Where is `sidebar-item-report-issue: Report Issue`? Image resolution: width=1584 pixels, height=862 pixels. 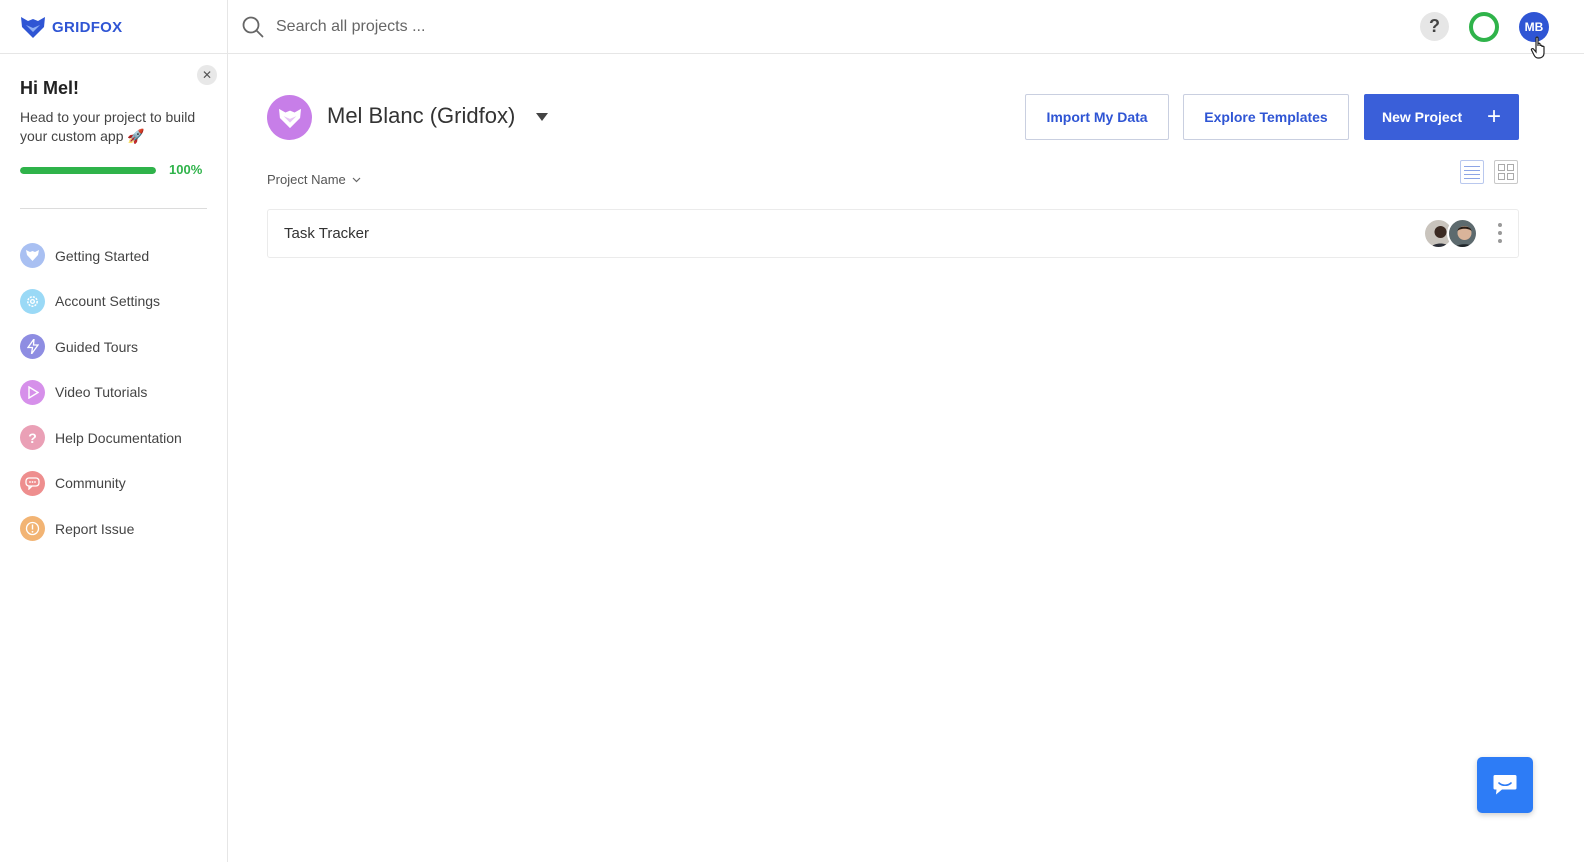
sidebar-item-report-issue: Report Issue is located at coordinates (101, 529).